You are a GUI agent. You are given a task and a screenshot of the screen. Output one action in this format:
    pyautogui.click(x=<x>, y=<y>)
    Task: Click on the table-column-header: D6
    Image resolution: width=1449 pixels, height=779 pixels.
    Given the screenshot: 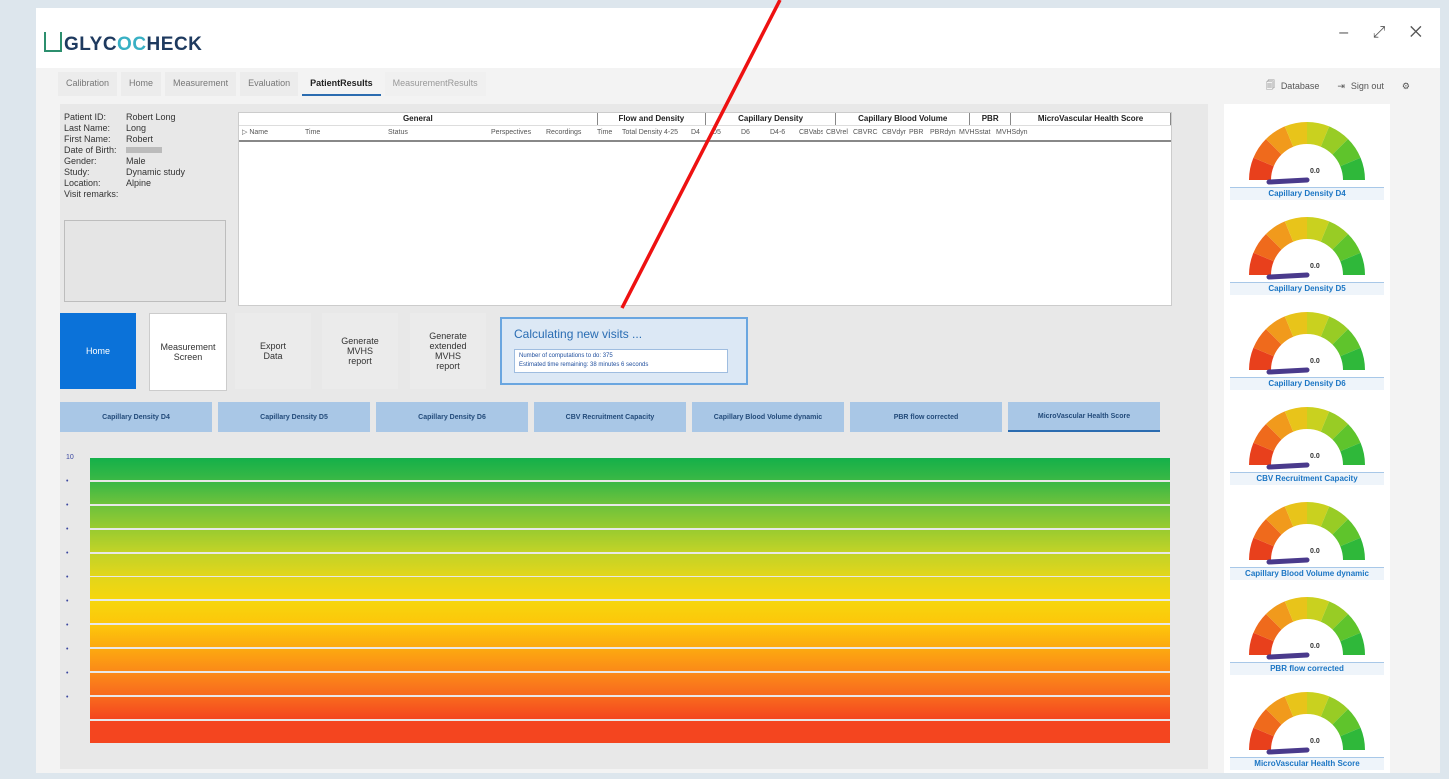 What is the action you would take?
    pyautogui.click(x=752, y=133)
    